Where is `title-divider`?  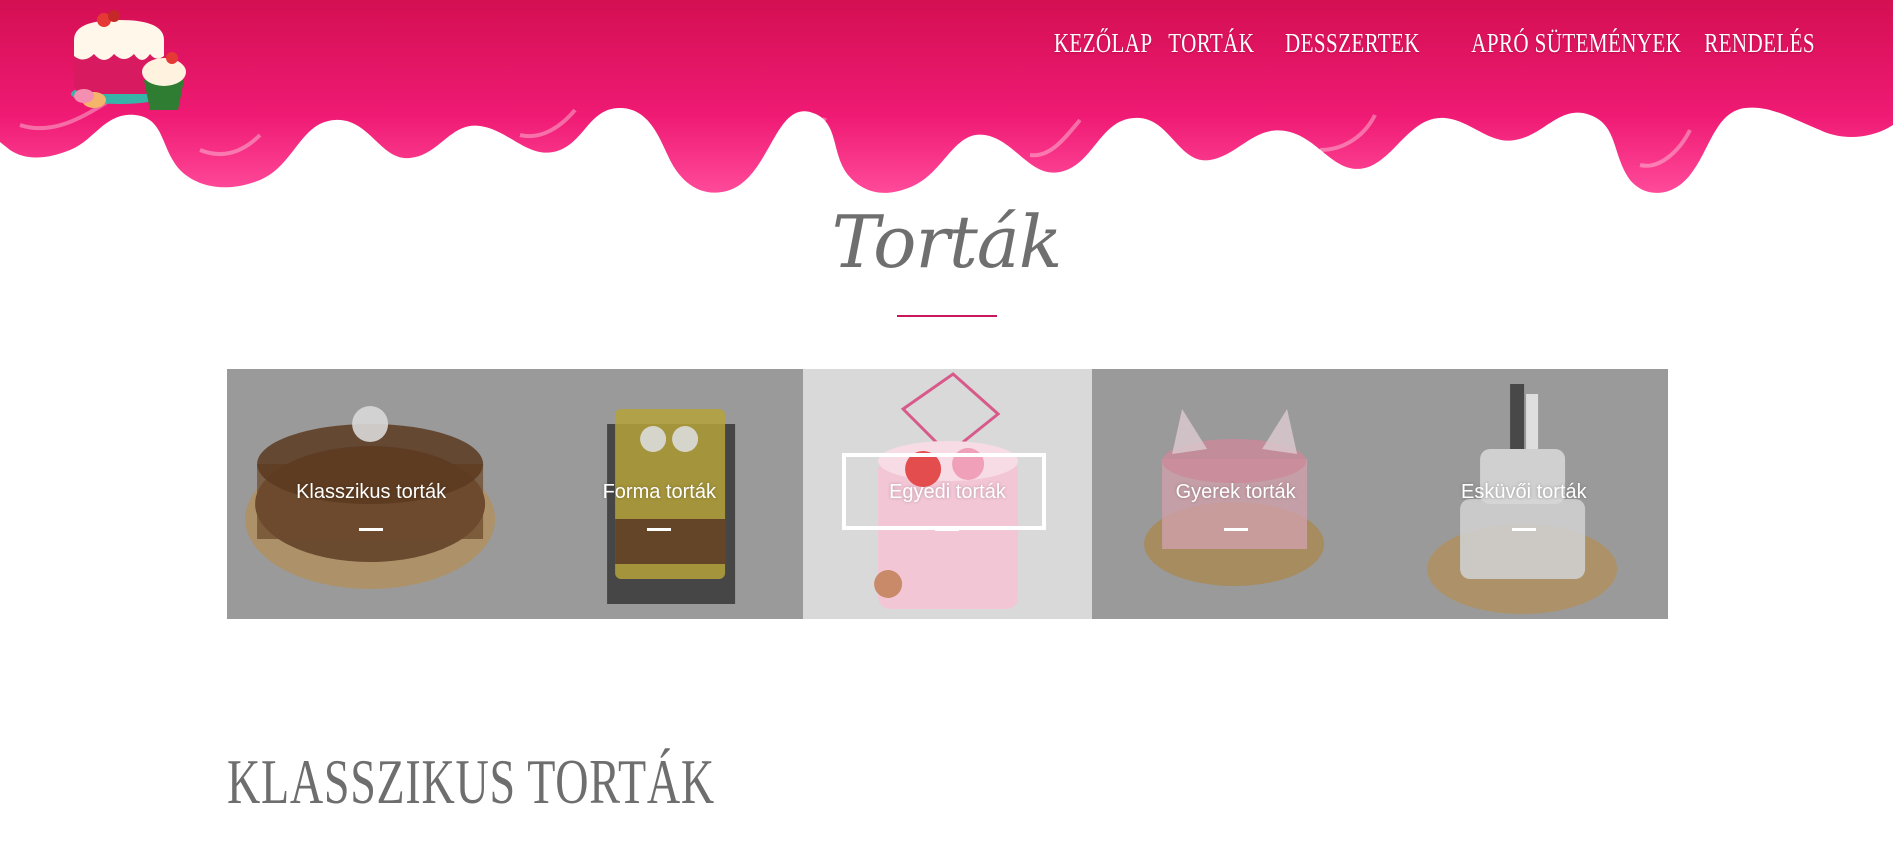
title-divider is located at coordinates (947, 316).